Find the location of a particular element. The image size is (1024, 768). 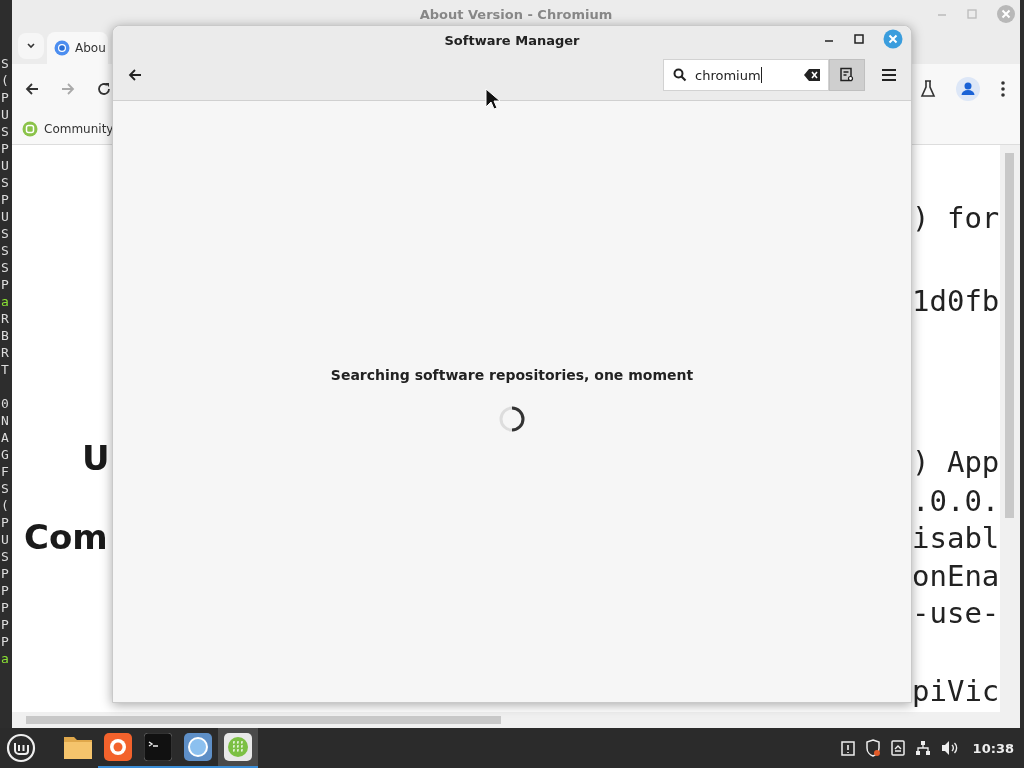

cursor-icon is located at coordinates (493, 99).